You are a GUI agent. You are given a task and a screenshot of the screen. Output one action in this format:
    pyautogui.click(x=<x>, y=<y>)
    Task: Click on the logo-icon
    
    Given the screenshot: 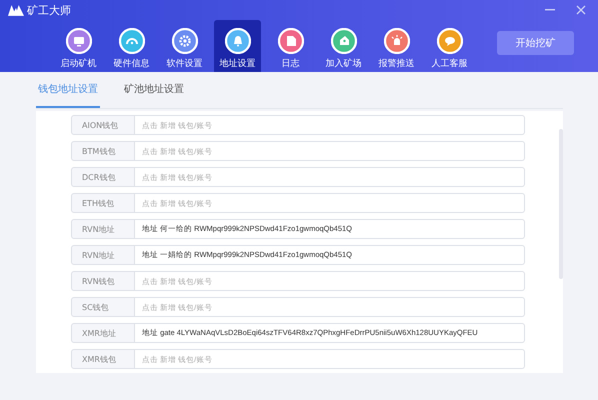 What is the action you would take?
    pyautogui.click(x=16, y=10)
    